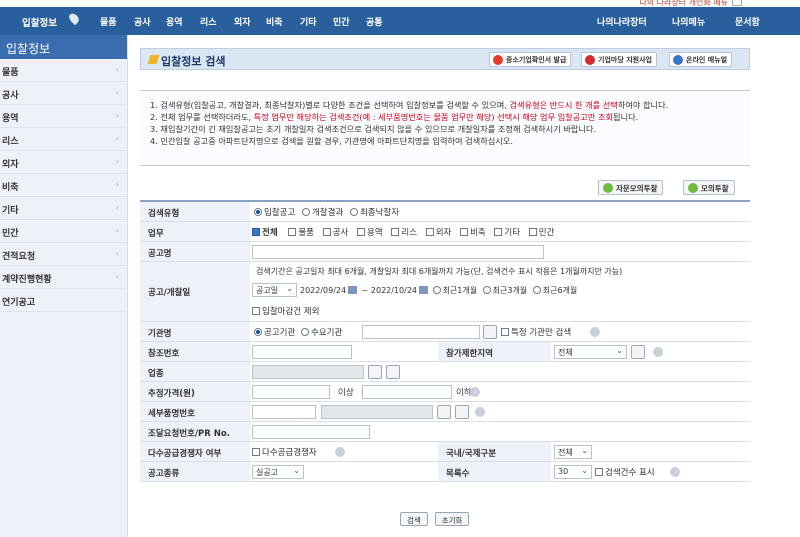  I want to click on date-type-select: 공고일 ⌄, so click(274, 290).